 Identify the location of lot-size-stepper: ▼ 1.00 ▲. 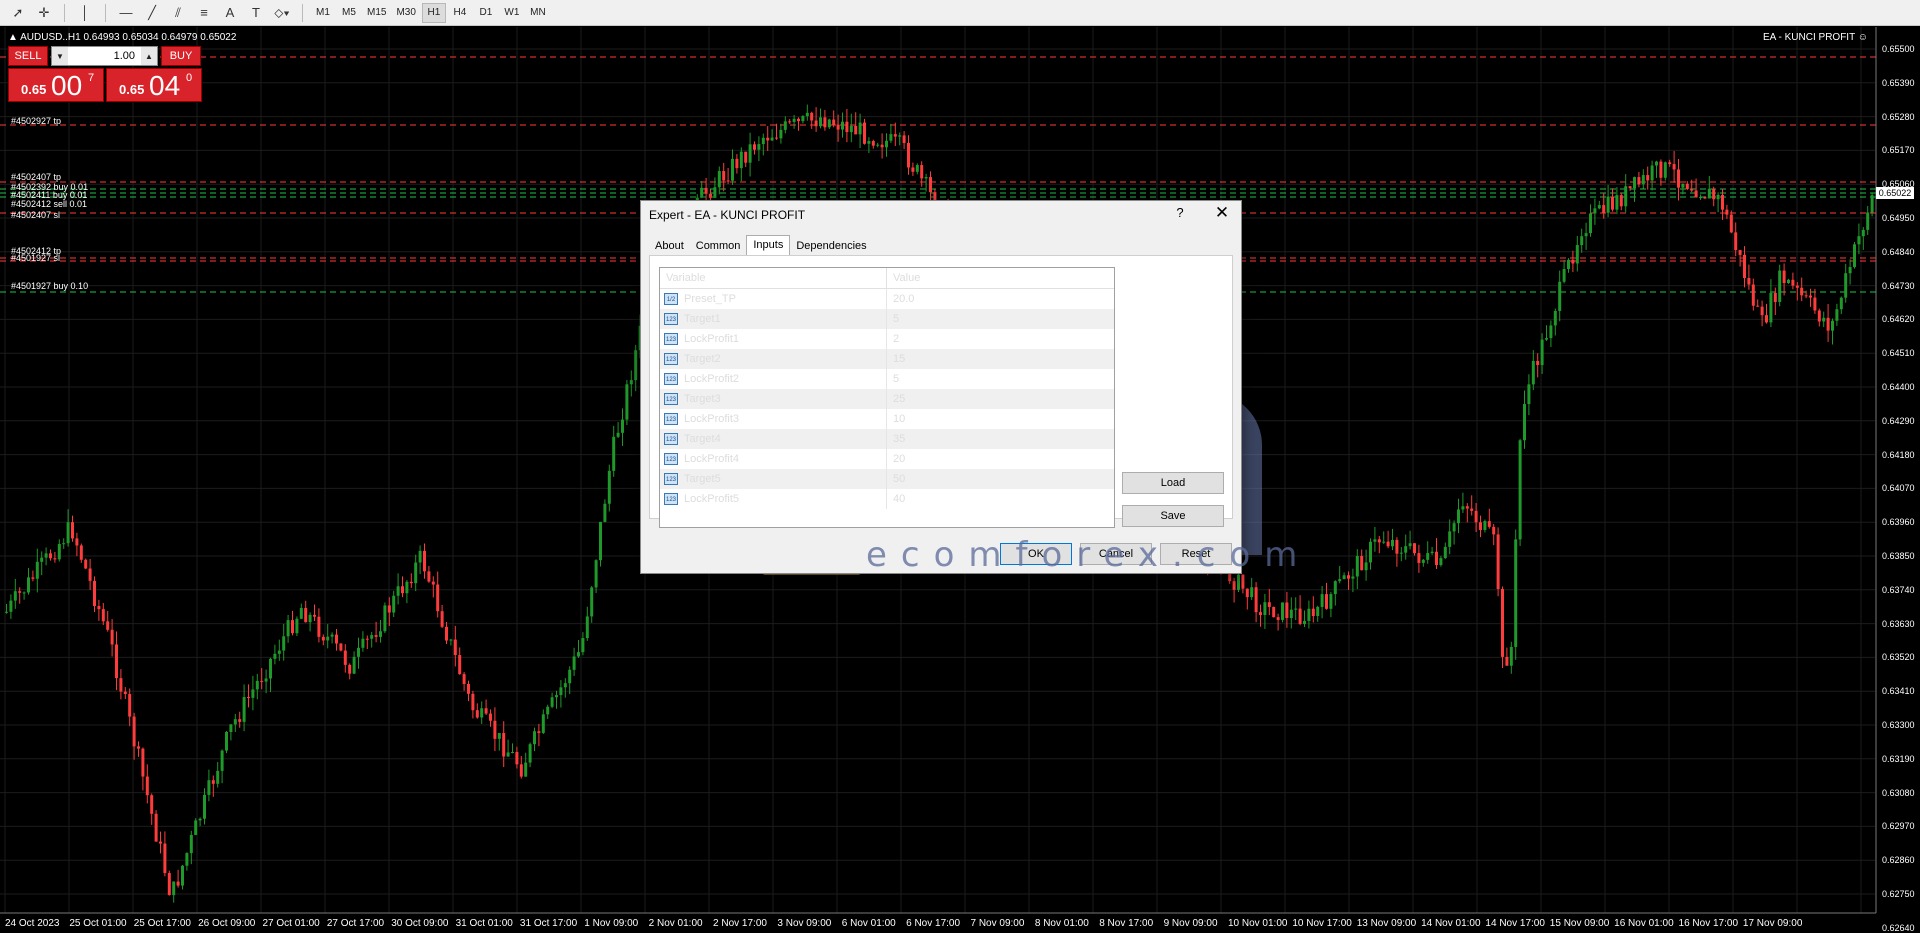
(104, 56).